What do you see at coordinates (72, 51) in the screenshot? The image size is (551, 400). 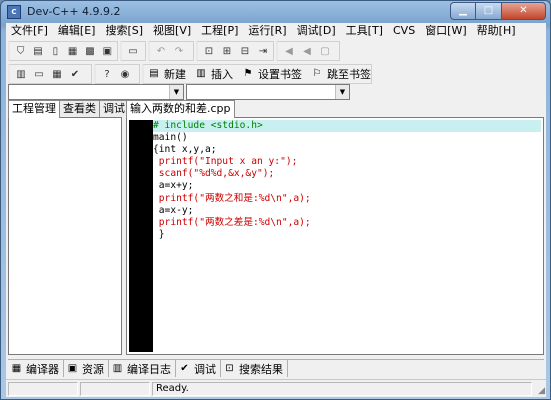 I see `save-icon: ▦` at bounding box center [72, 51].